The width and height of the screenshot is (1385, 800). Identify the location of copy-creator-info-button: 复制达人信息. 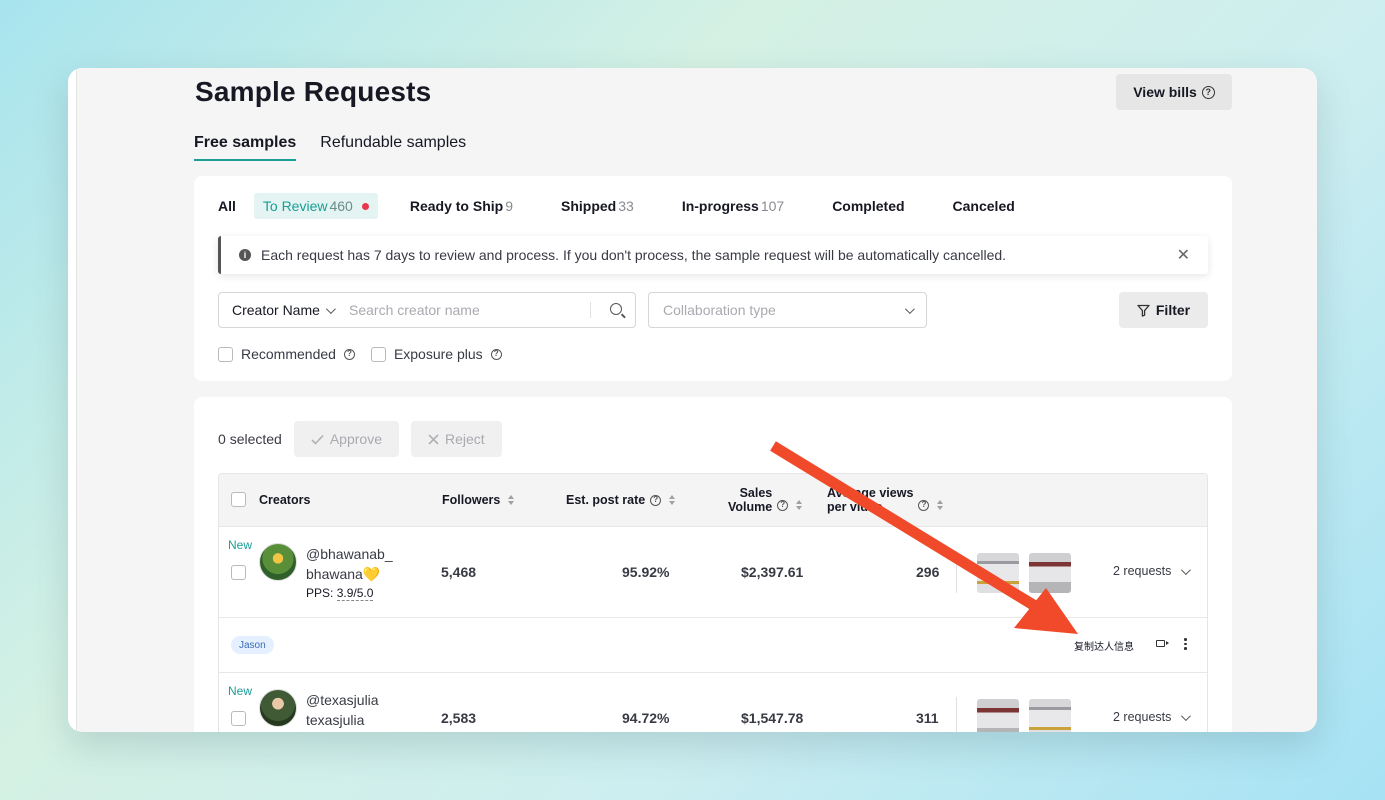
(1104, 645).